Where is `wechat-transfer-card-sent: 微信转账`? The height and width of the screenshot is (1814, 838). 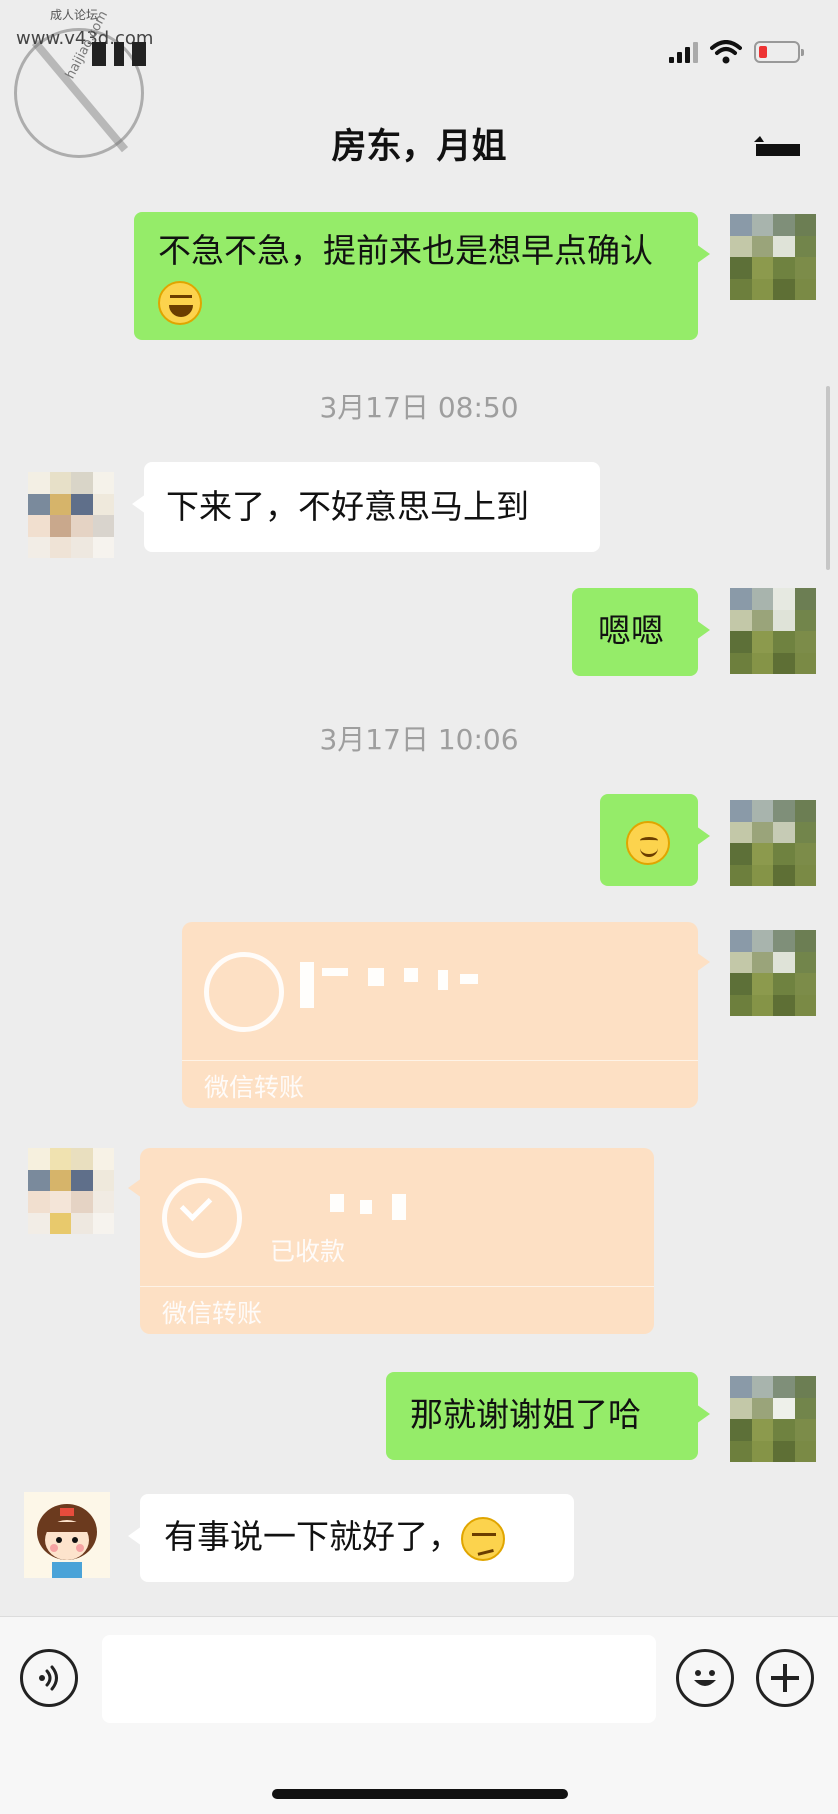 wechat-transfer-card-sent: 微信转账 is located at coordinates (446, 1015).